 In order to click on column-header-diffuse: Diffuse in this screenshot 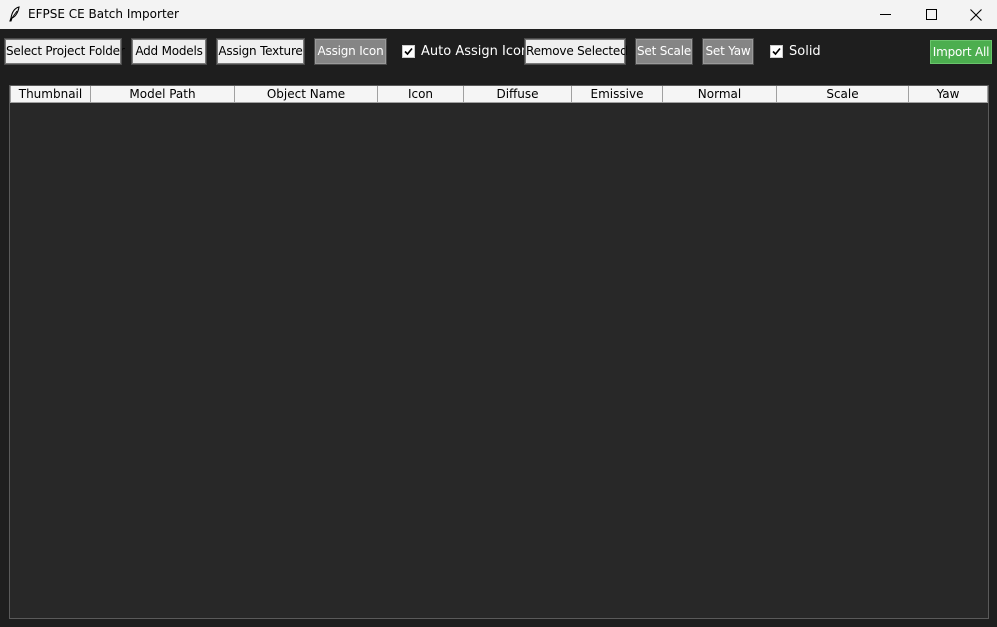, I will do `click(517, 94)`.